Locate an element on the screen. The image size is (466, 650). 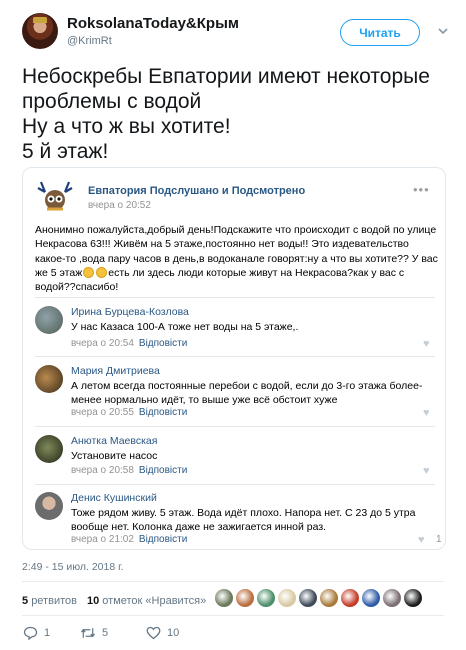
follow-button: Читать is located at coordinates (380, 32).